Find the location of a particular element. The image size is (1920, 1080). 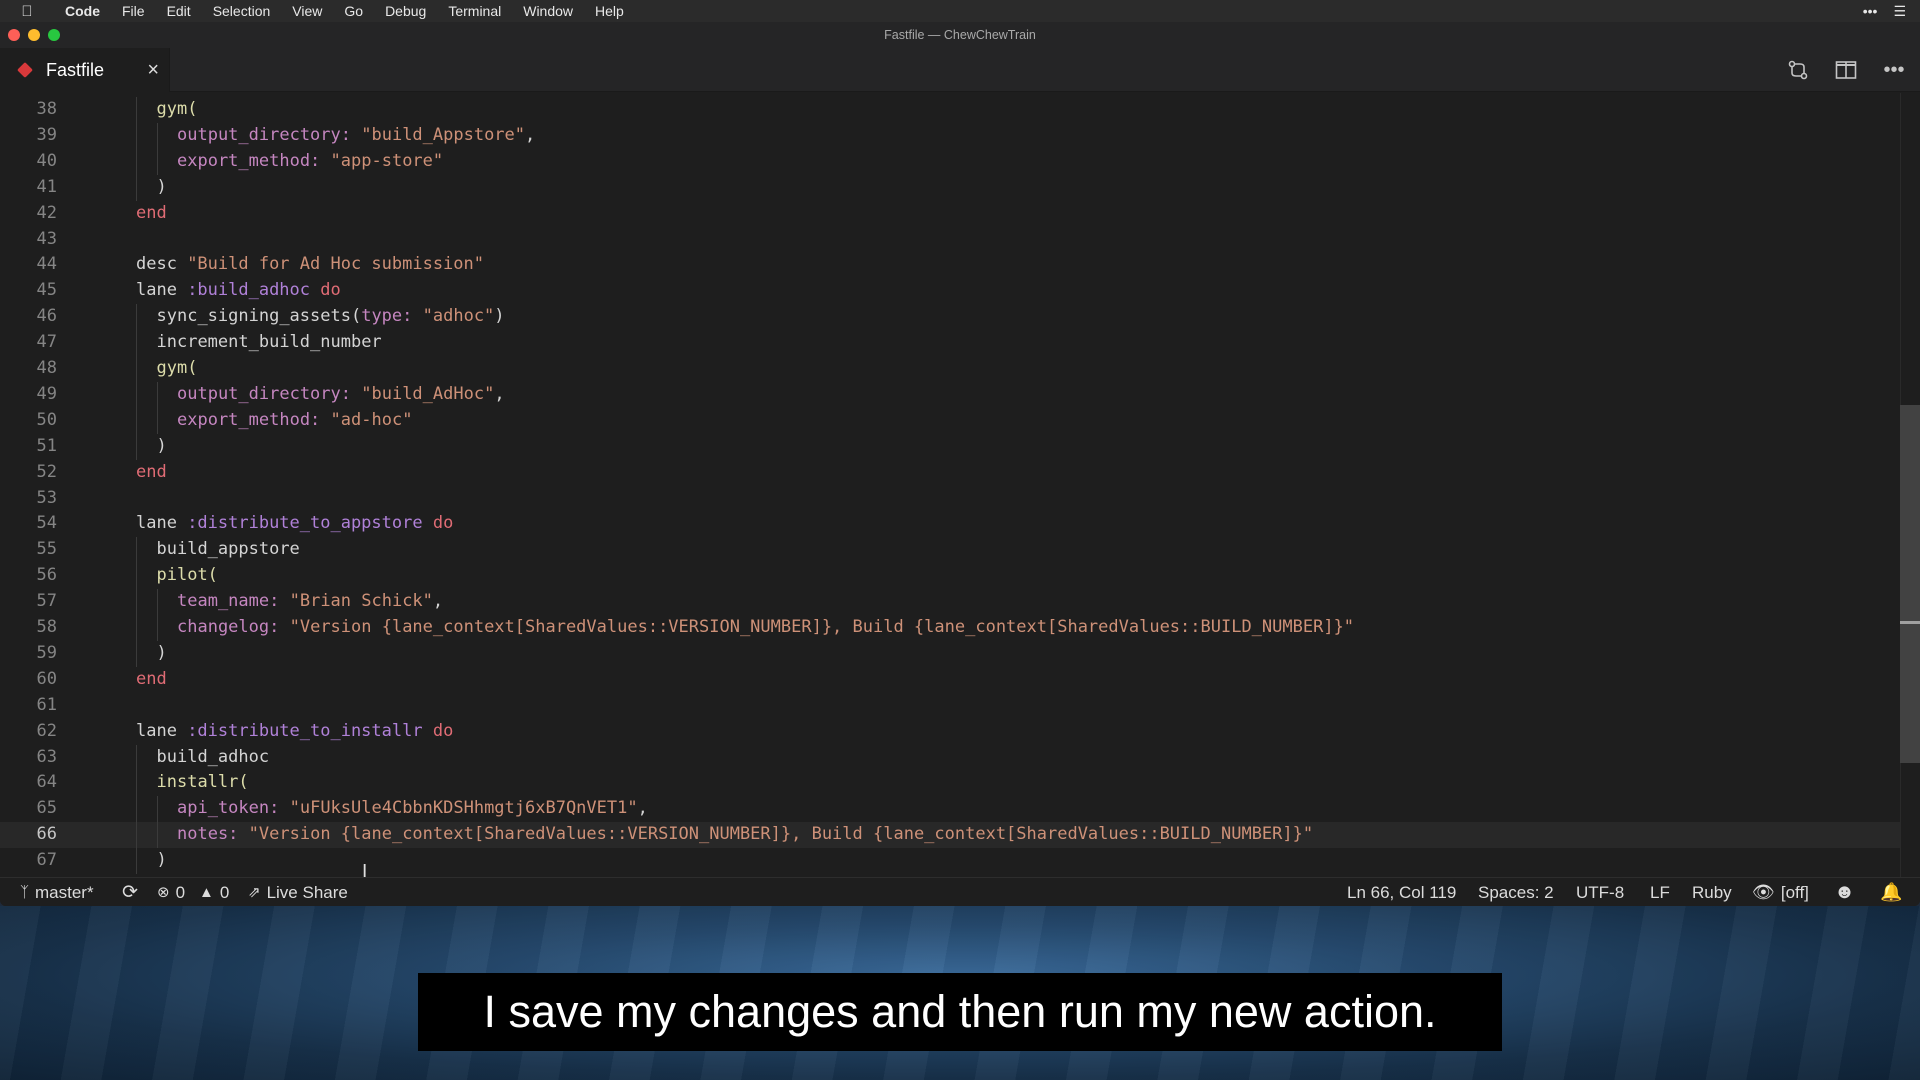

line-number: 50 is located at coordinates (46, 419).